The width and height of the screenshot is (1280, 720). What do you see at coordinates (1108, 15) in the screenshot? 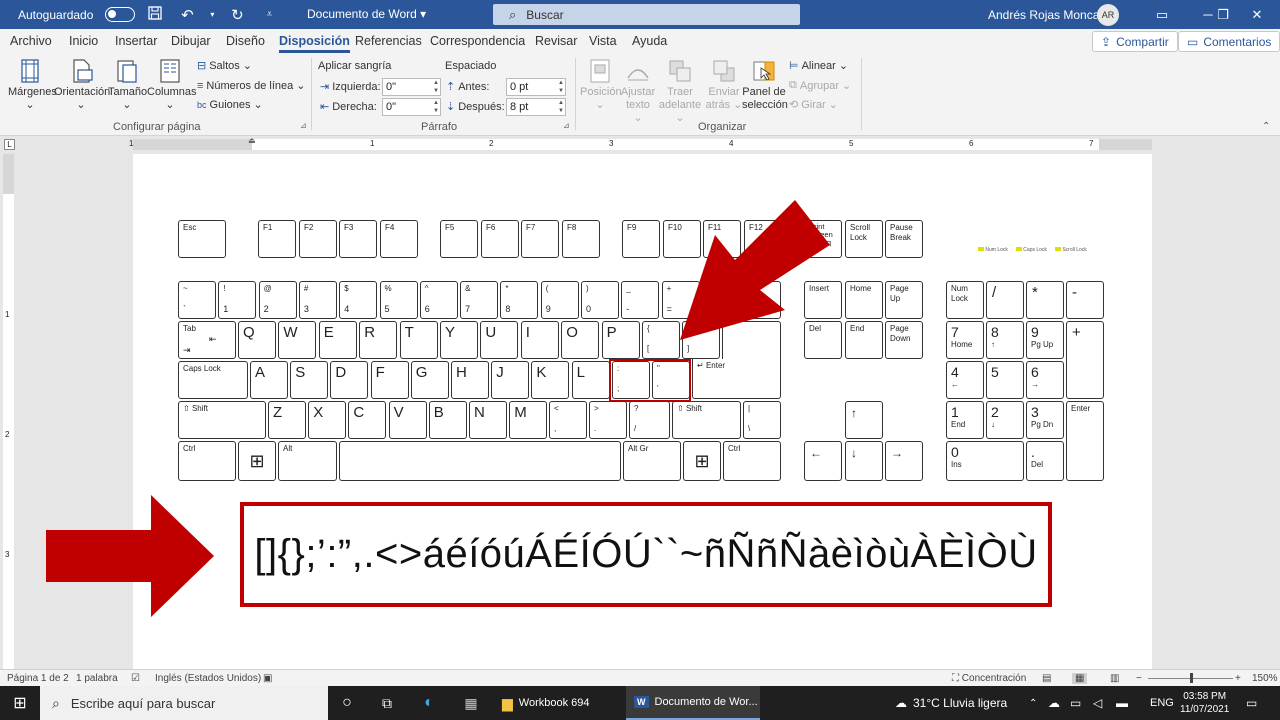
I see `avatar: AR` at bounding box center [1108, 15].